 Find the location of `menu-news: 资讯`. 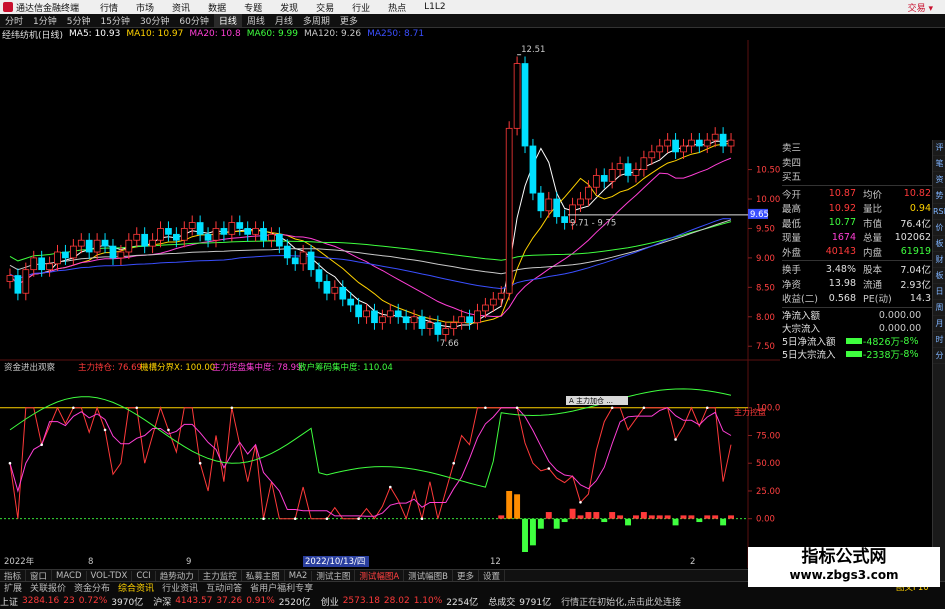

menu-news: 资讯 is located at coordinates (181, 7).